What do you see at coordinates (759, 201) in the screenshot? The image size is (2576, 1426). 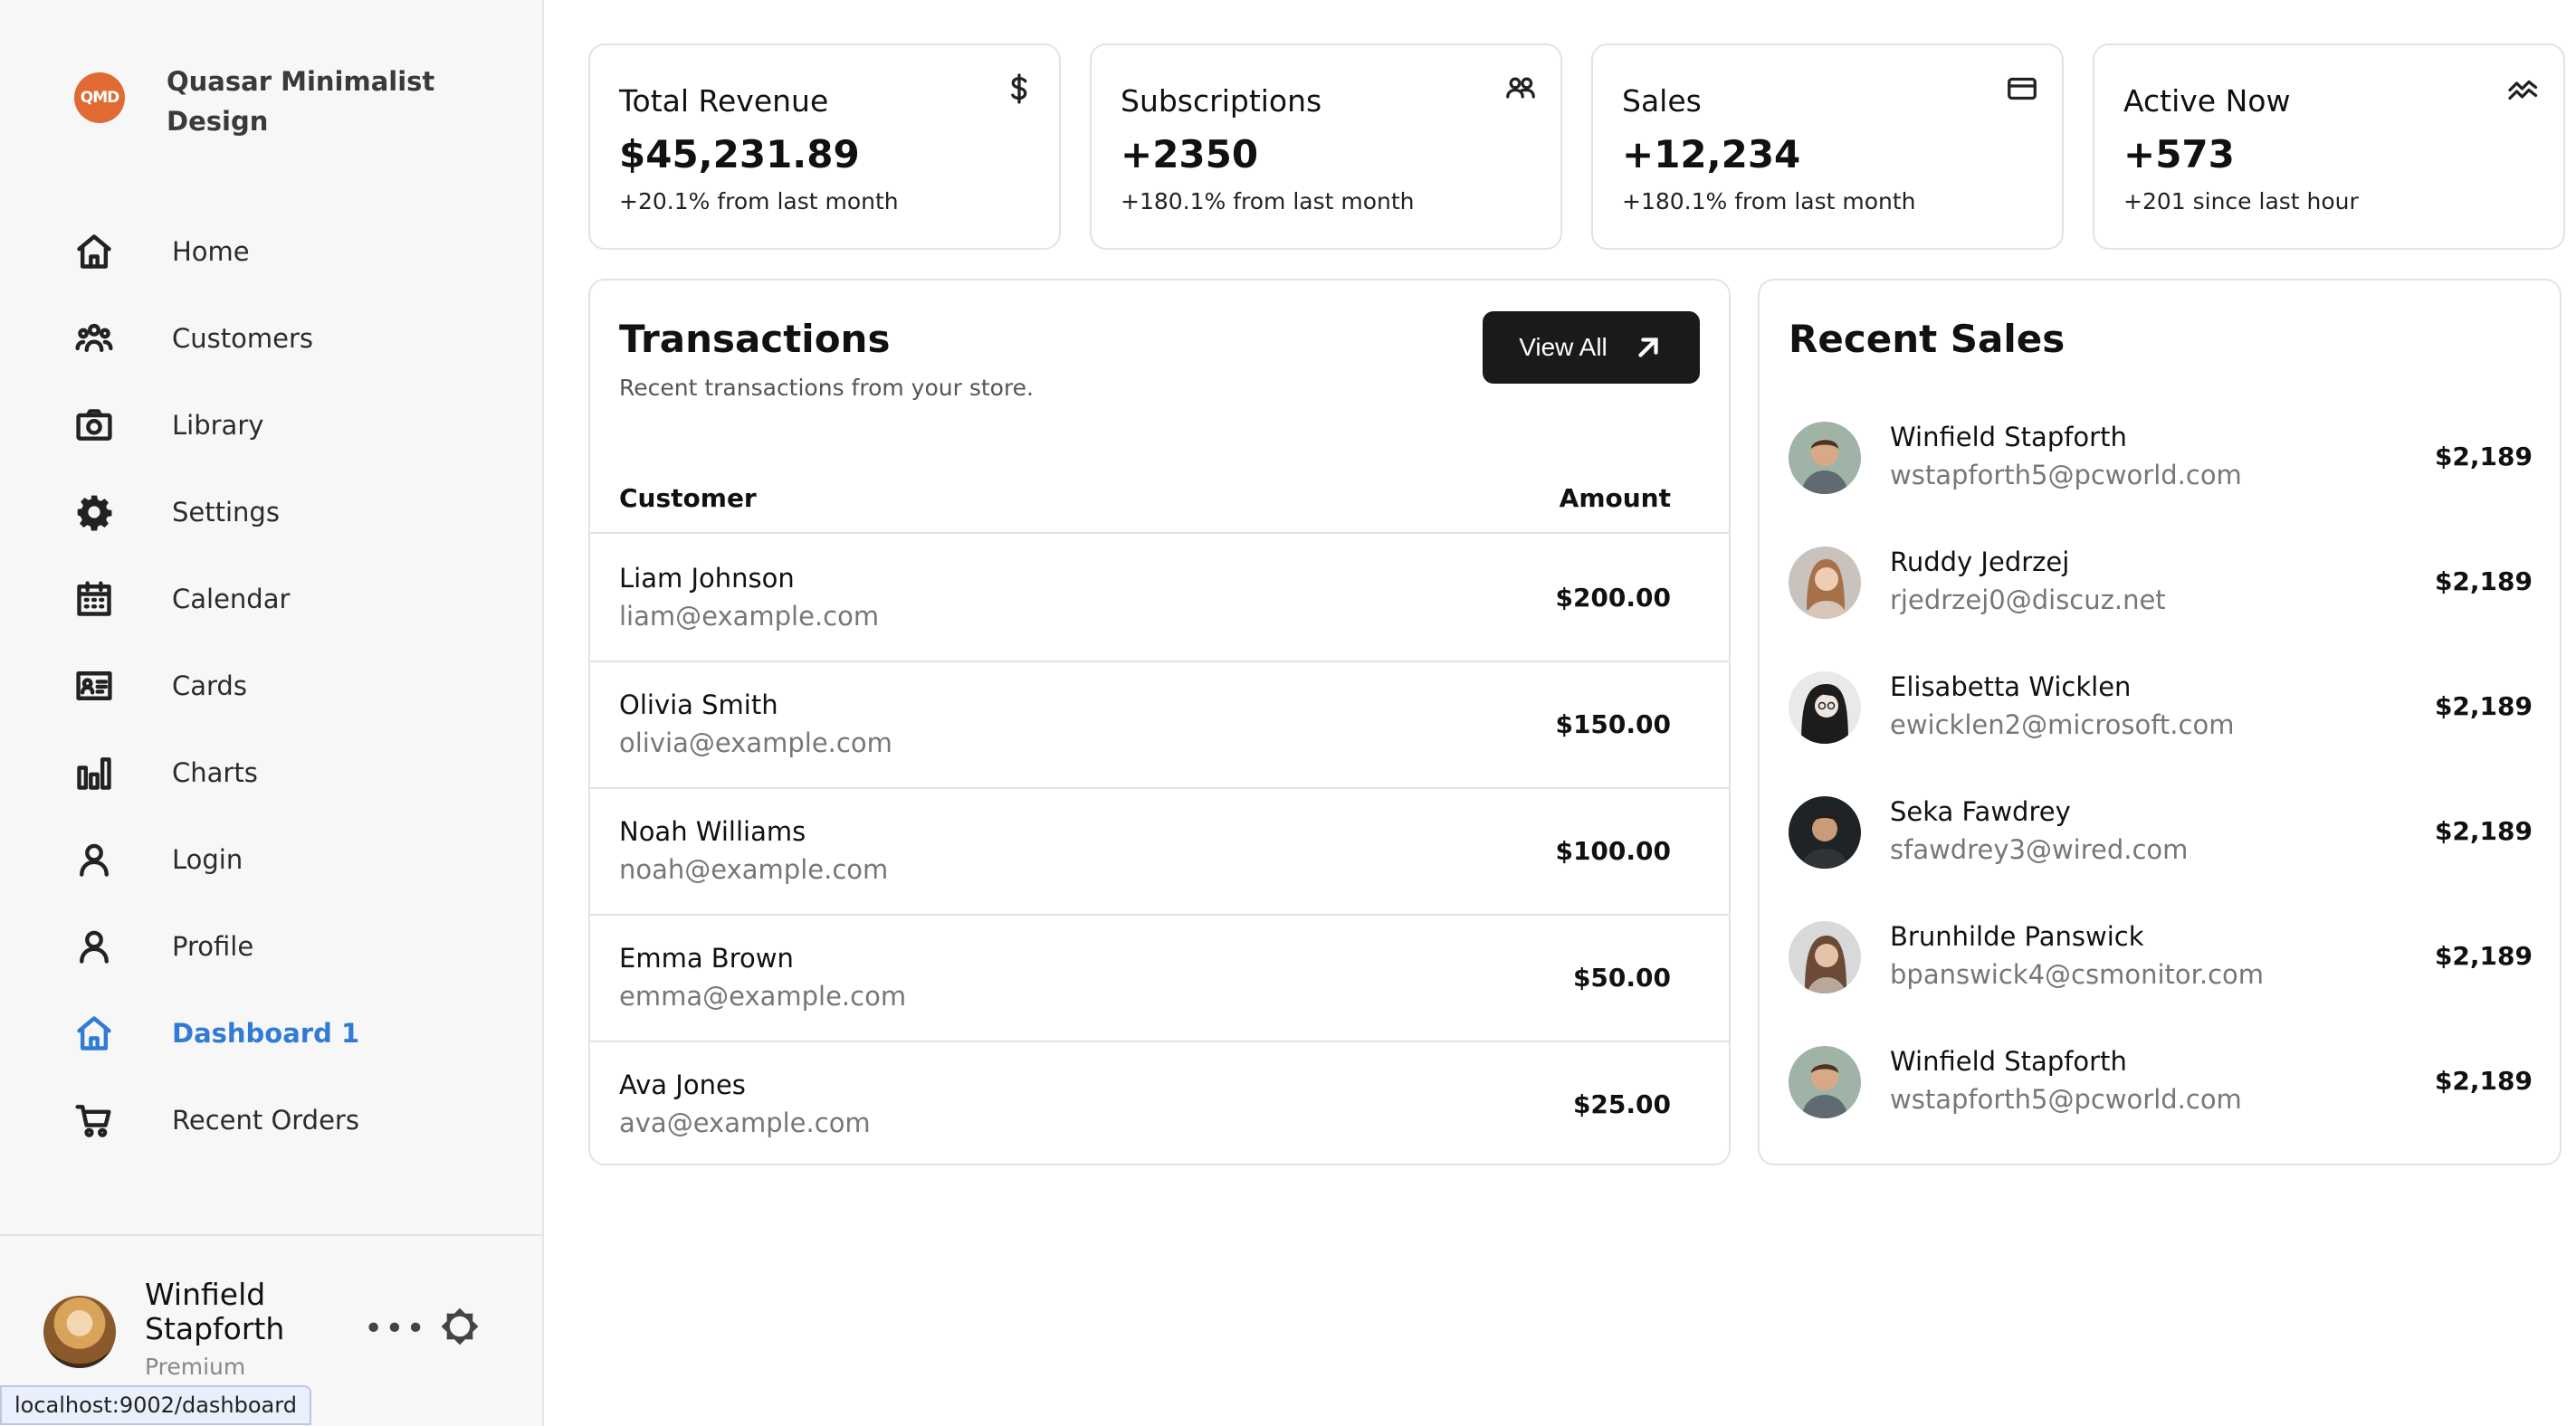 I see `stat-subtext: +20.1% from last month` at bounding box center [759, 201].